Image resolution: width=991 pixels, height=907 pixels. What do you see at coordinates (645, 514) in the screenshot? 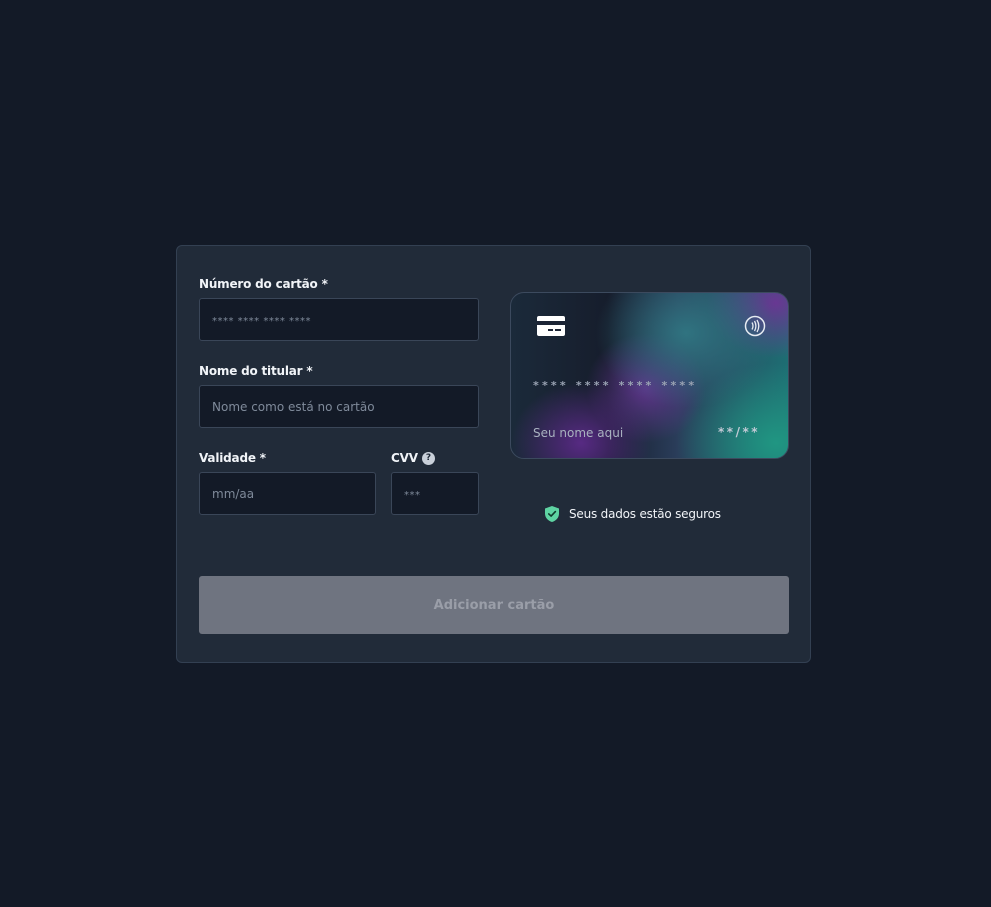
I see `security-text: Seus dados estão seguros` at bounding box center [645, 514].